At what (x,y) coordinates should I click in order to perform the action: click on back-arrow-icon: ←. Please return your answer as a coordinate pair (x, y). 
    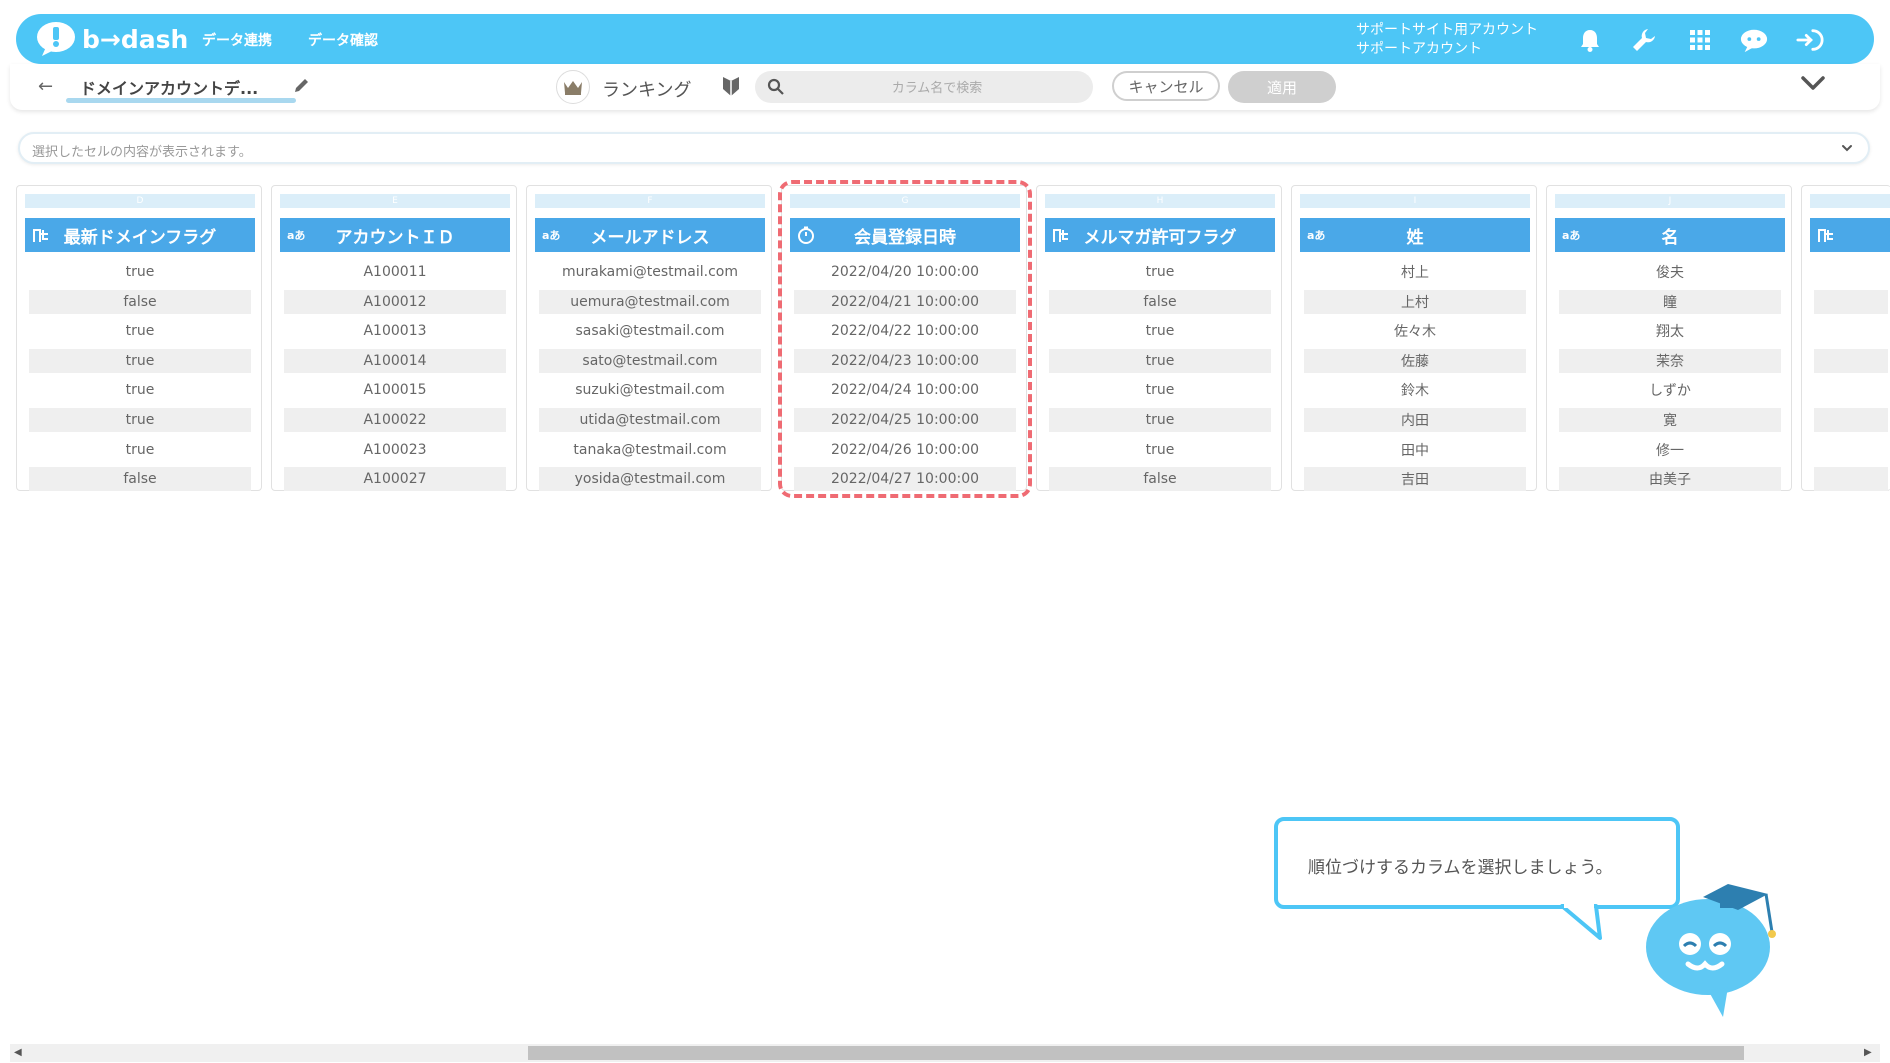
    Looking at the image, I should click on (45, 86).